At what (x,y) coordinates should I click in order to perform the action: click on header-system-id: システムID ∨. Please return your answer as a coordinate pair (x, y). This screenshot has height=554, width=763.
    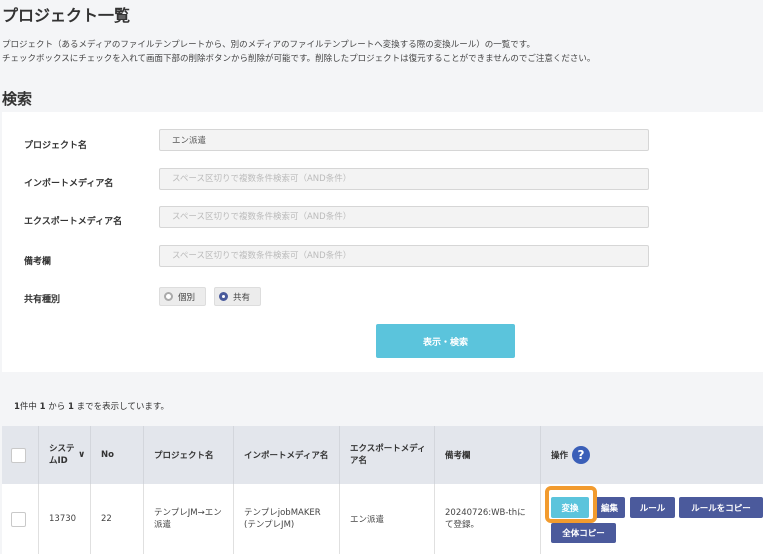
    Looking at the image, I should click on (65, 455).